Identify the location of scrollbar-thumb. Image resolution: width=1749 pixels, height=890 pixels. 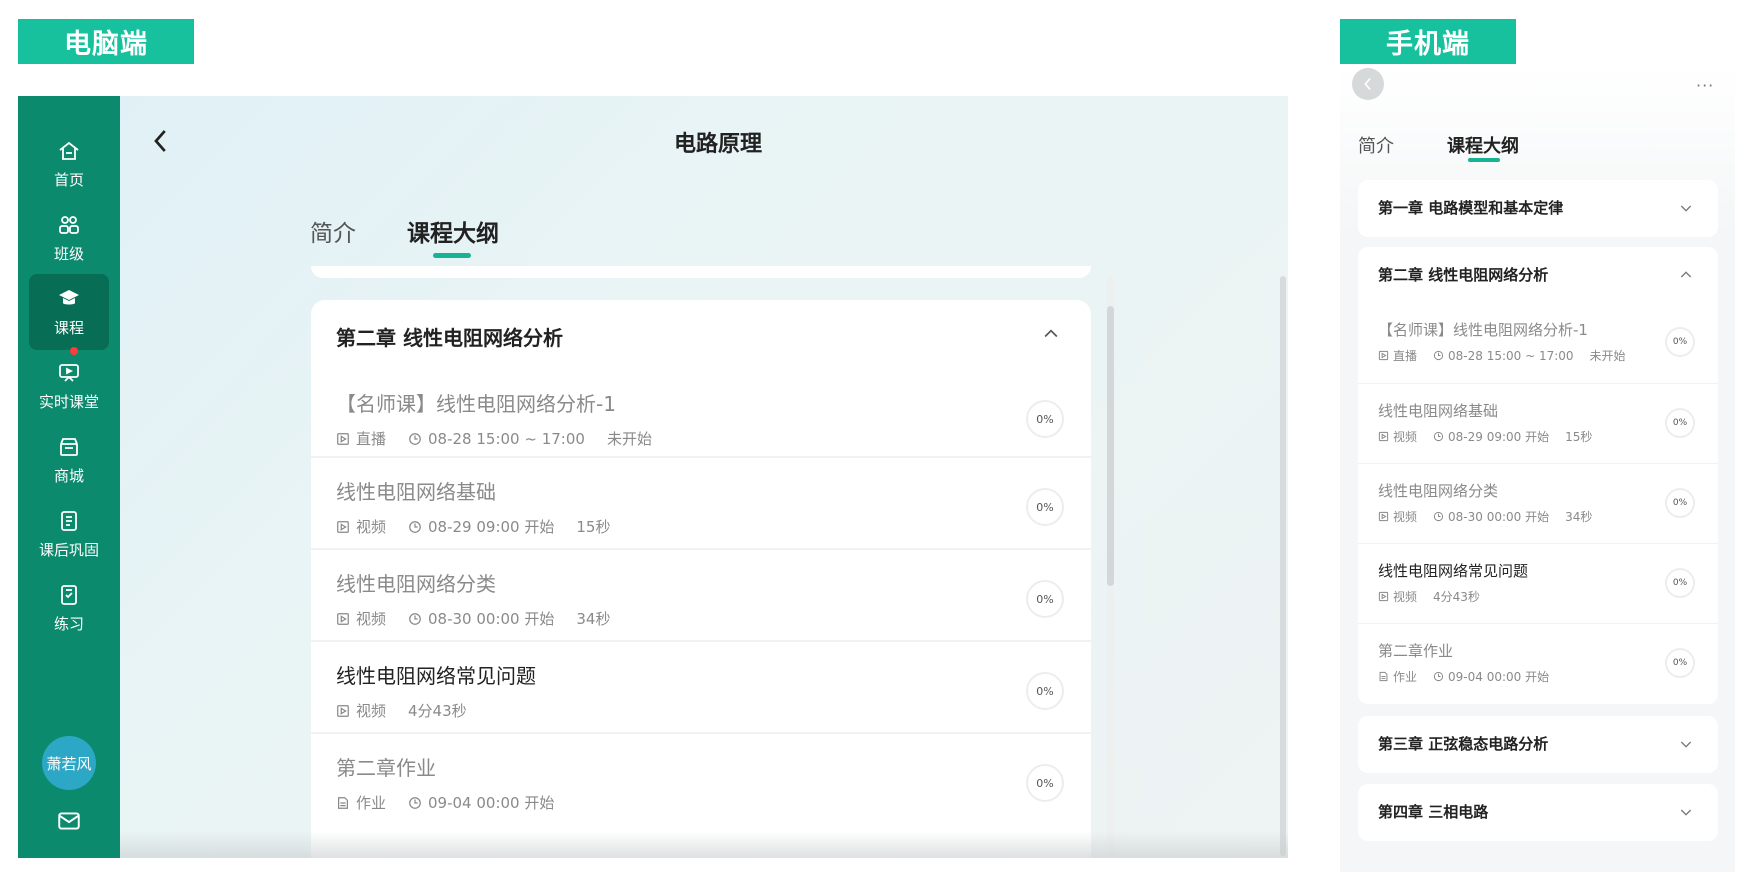
(1110, 446).